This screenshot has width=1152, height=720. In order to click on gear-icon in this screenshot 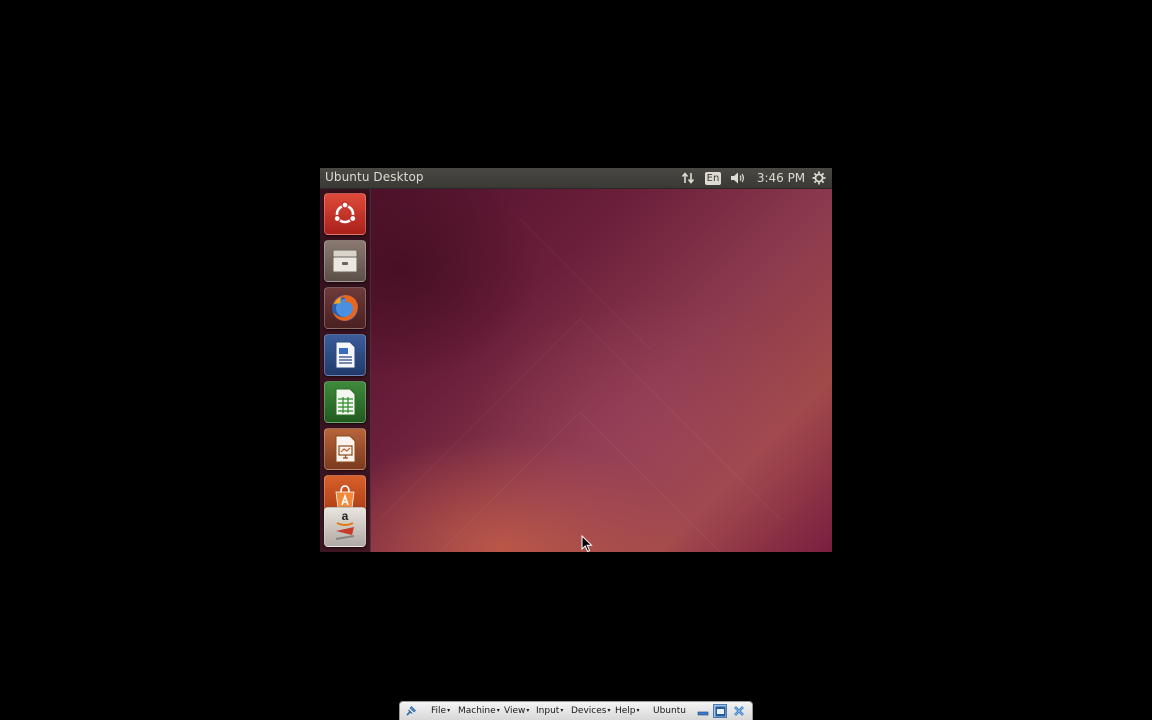, I will do `click(819, 178)`.